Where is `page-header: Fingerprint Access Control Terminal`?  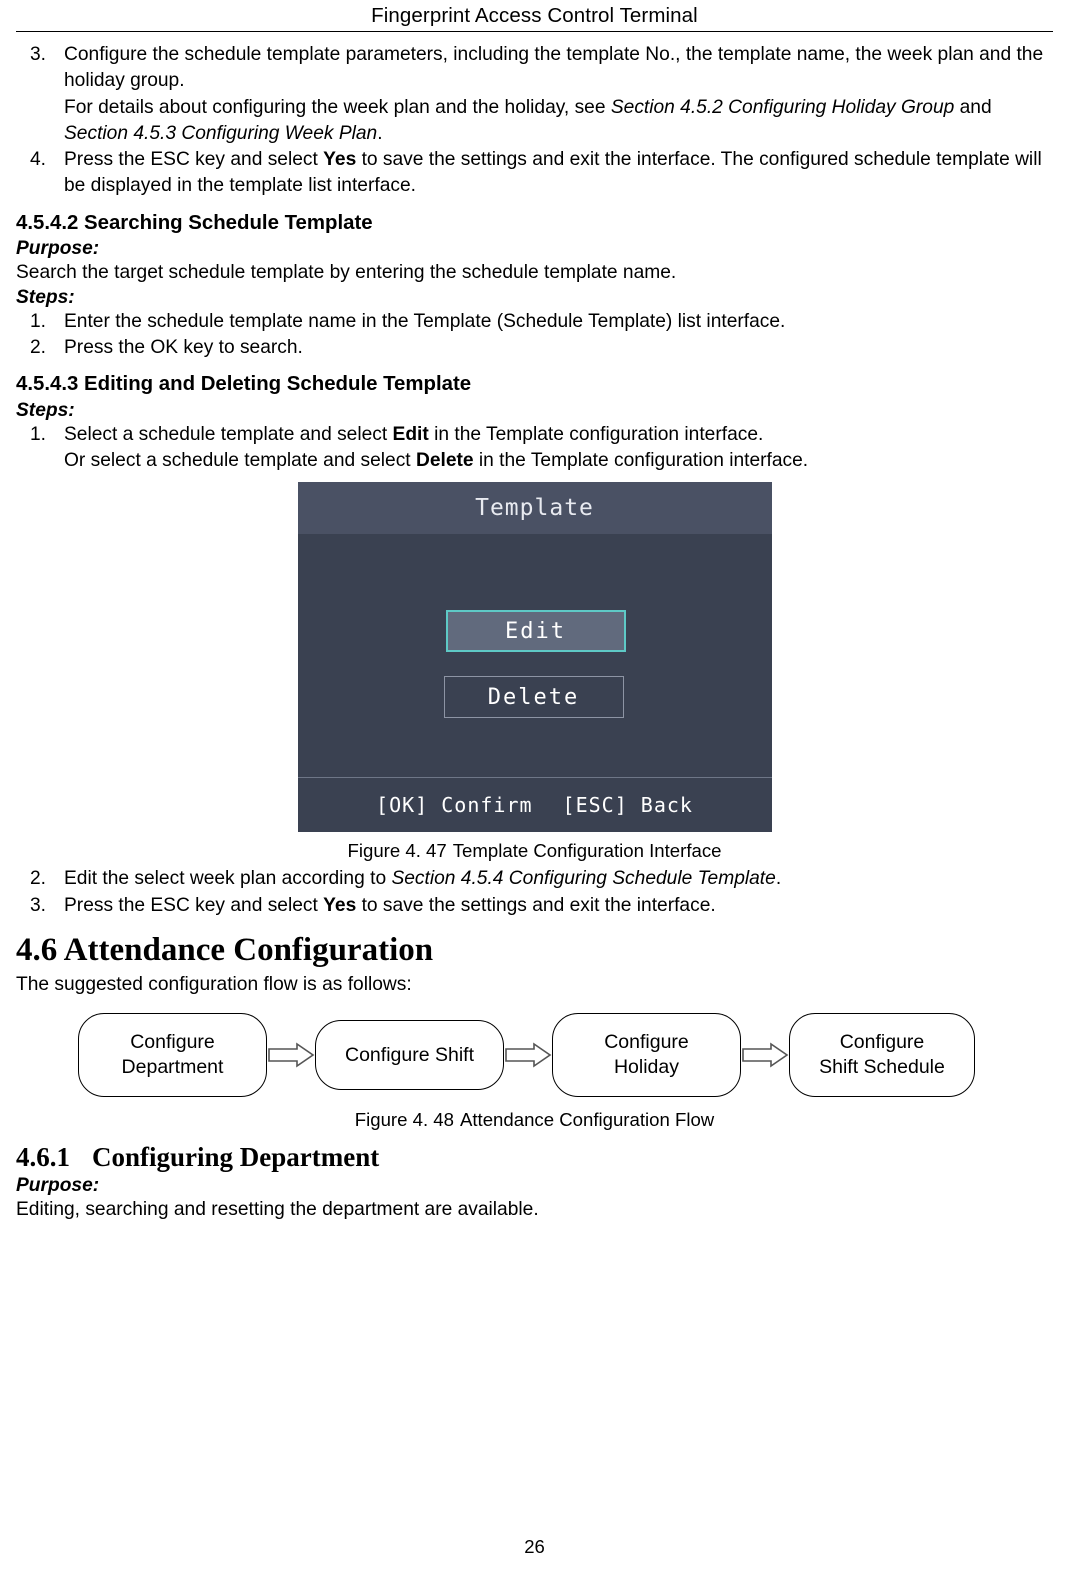
page-header: Fingerprint Access Control Terminal is located at coordinates (534, 15).